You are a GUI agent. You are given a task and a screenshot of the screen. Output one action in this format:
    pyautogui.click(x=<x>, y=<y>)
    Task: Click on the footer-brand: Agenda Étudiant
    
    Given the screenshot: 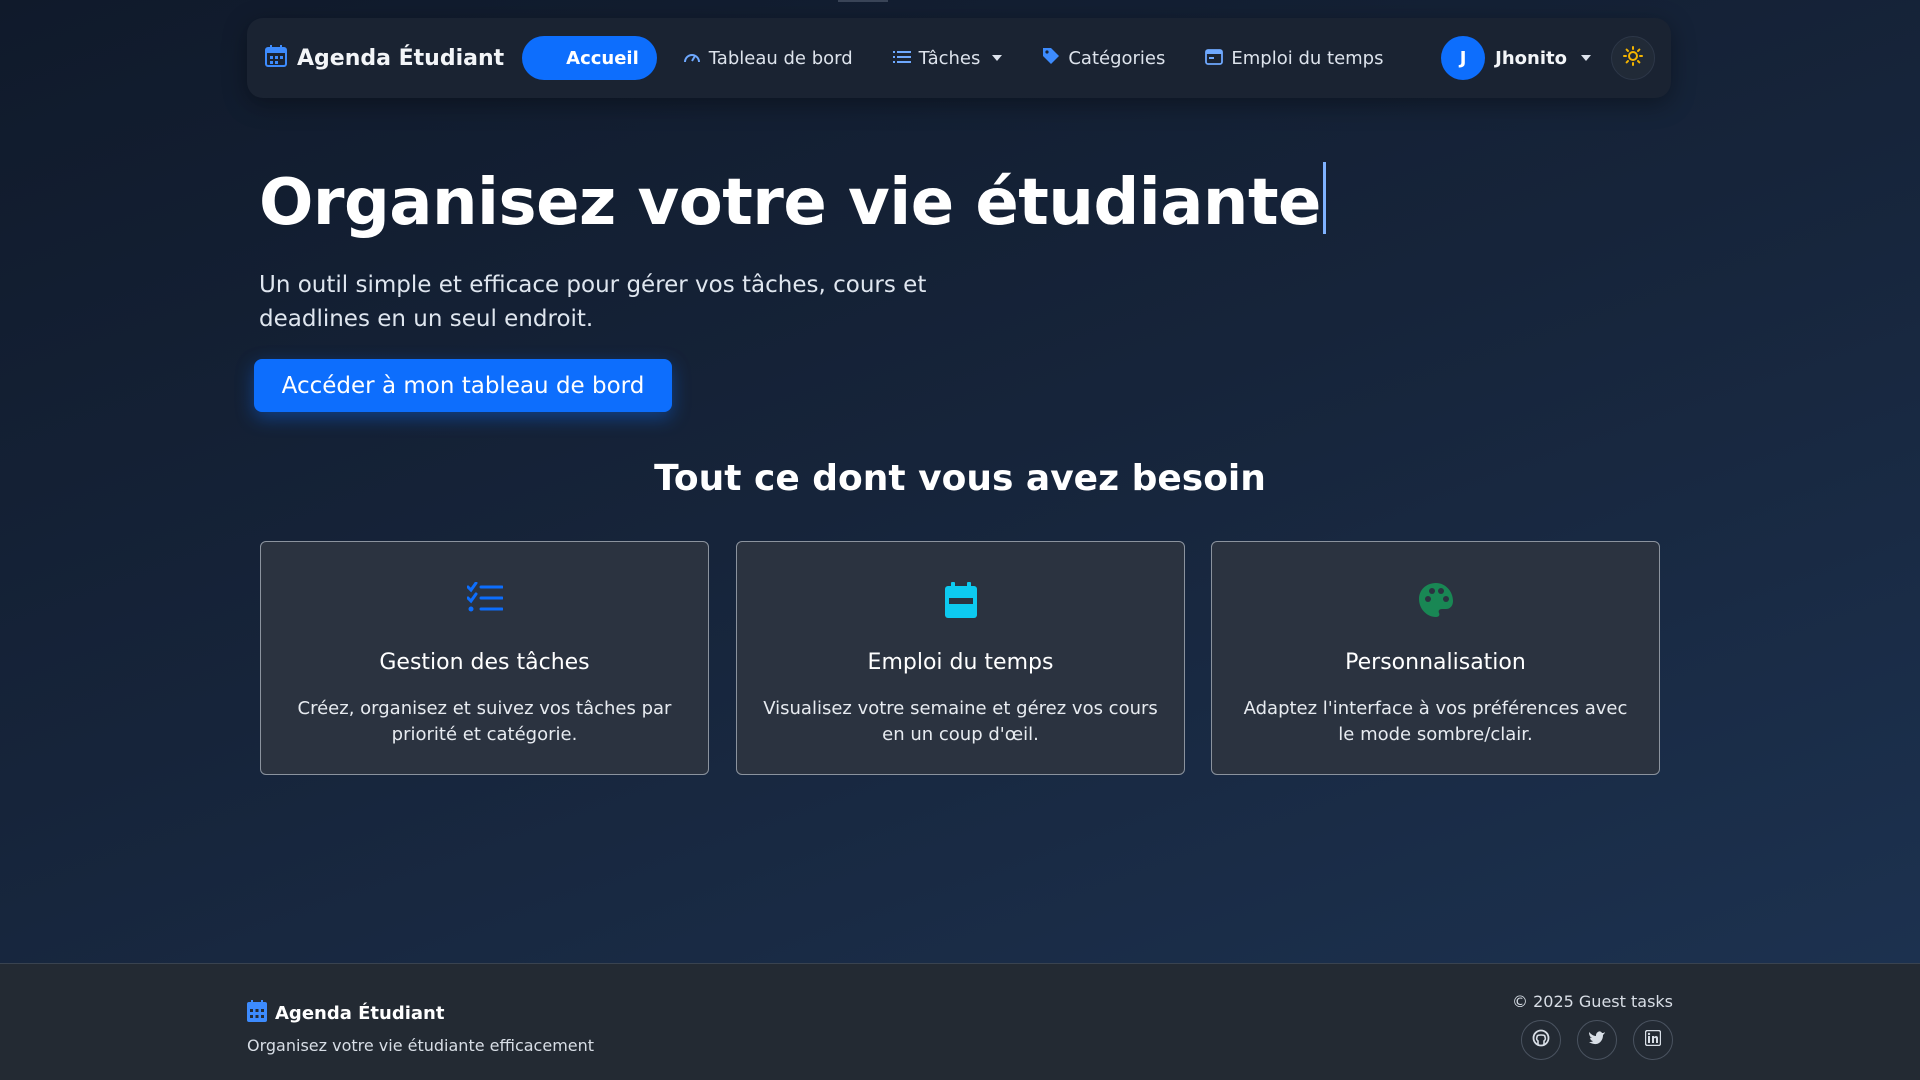 What is the action you would take?
    pyautogui.click(x=345, y=1013)
    